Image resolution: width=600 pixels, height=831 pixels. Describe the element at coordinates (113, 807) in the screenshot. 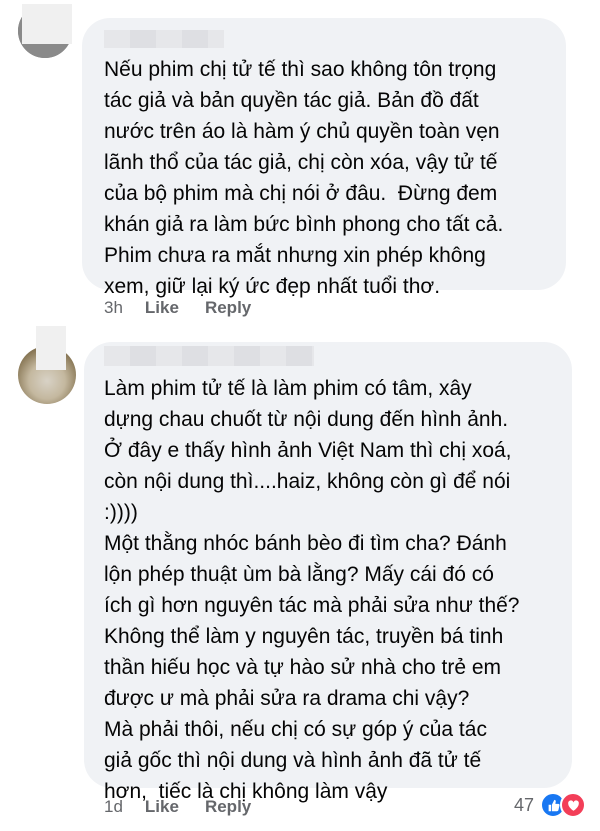

I see `comment-timestamp: 1d` at that location.